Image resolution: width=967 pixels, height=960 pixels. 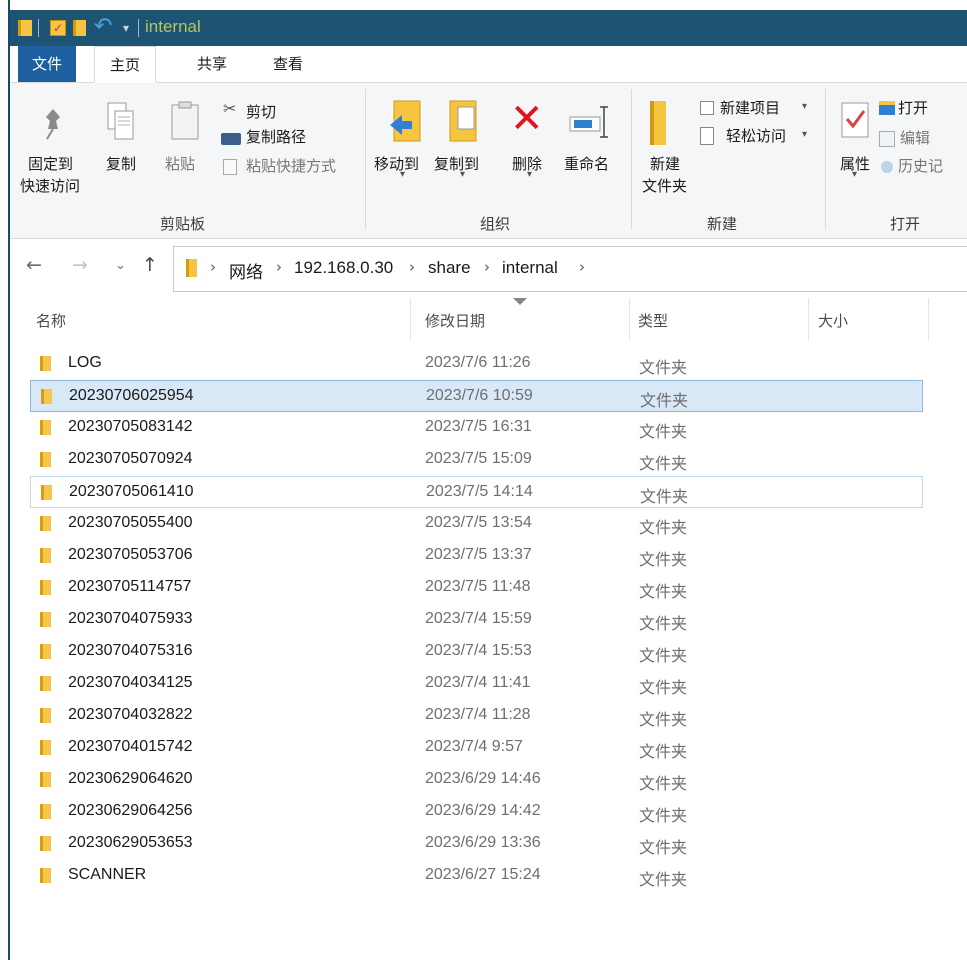 What do you see at coordinates (126, 28) in the screenshot?
I see `quick-access-dropdown-icon: ▾` at bounding box center [126, 28].